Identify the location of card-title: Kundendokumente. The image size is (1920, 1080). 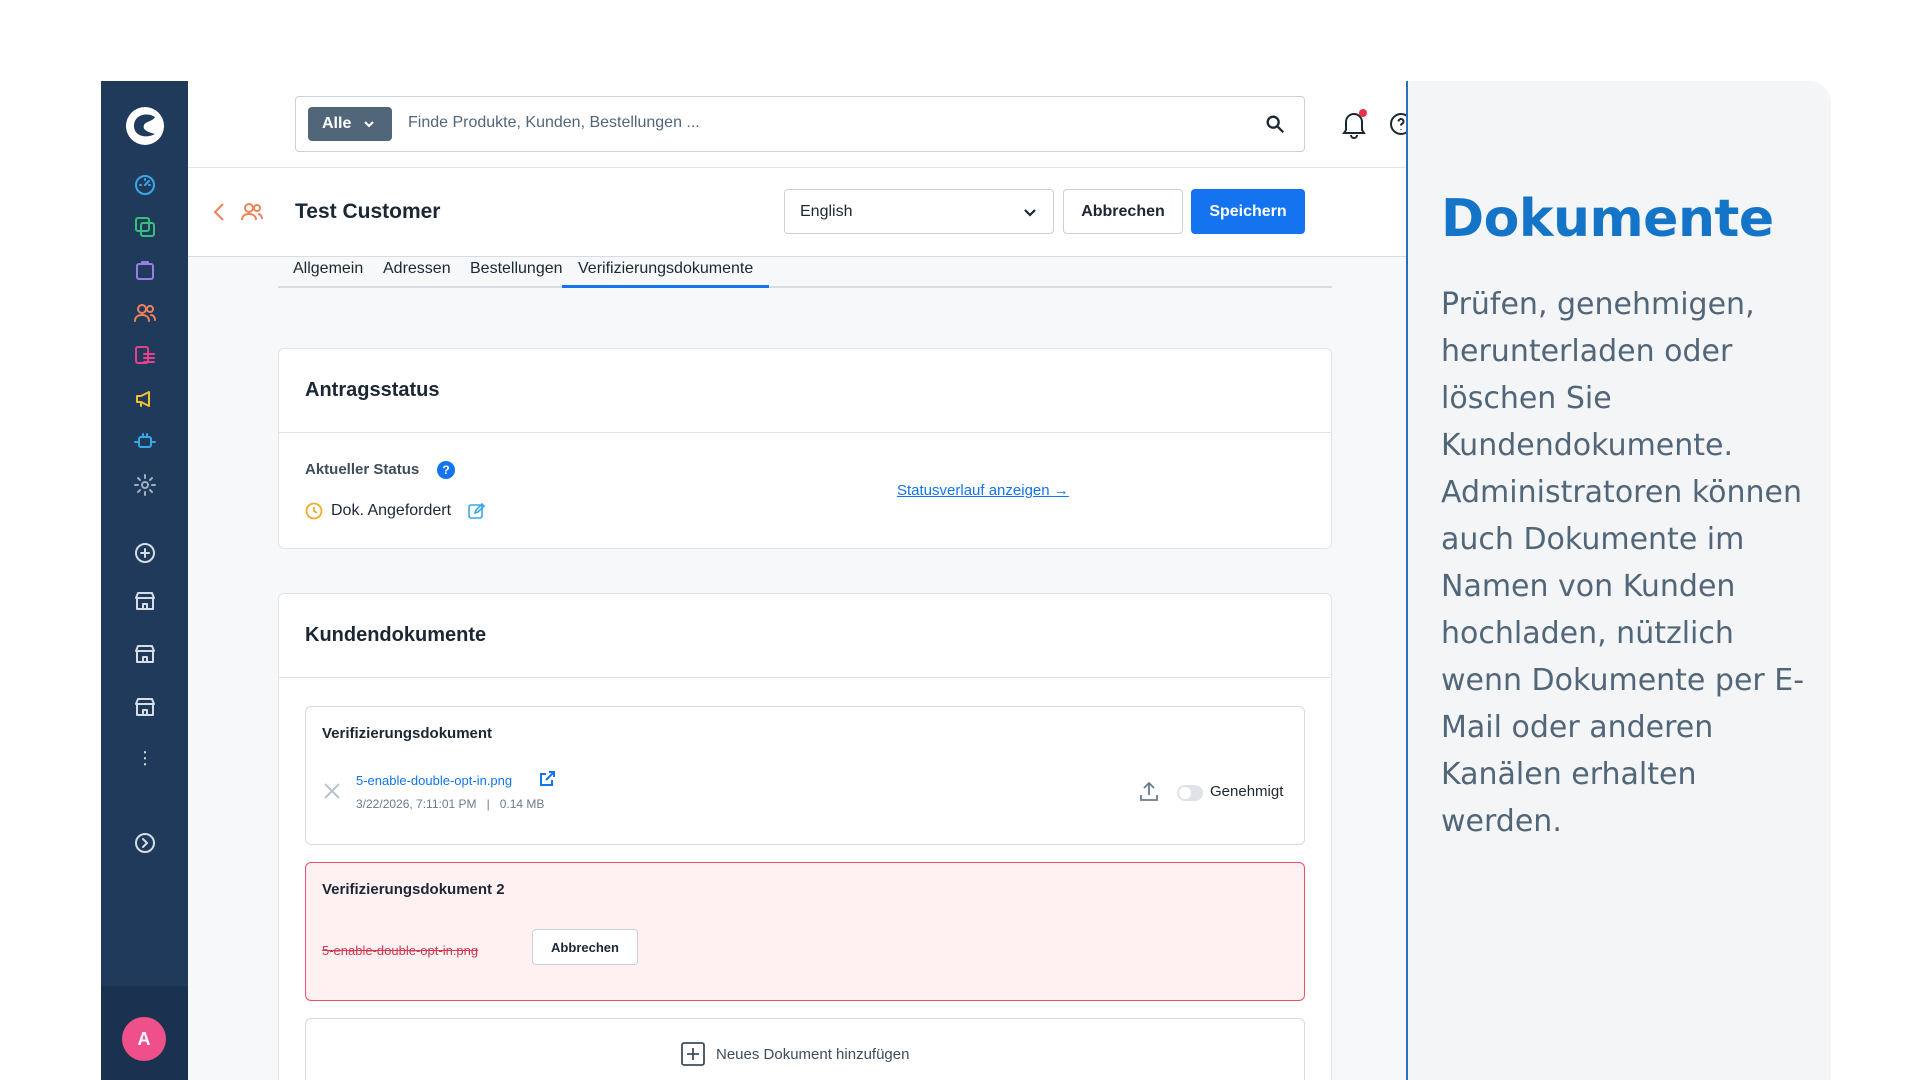
(805, 636).